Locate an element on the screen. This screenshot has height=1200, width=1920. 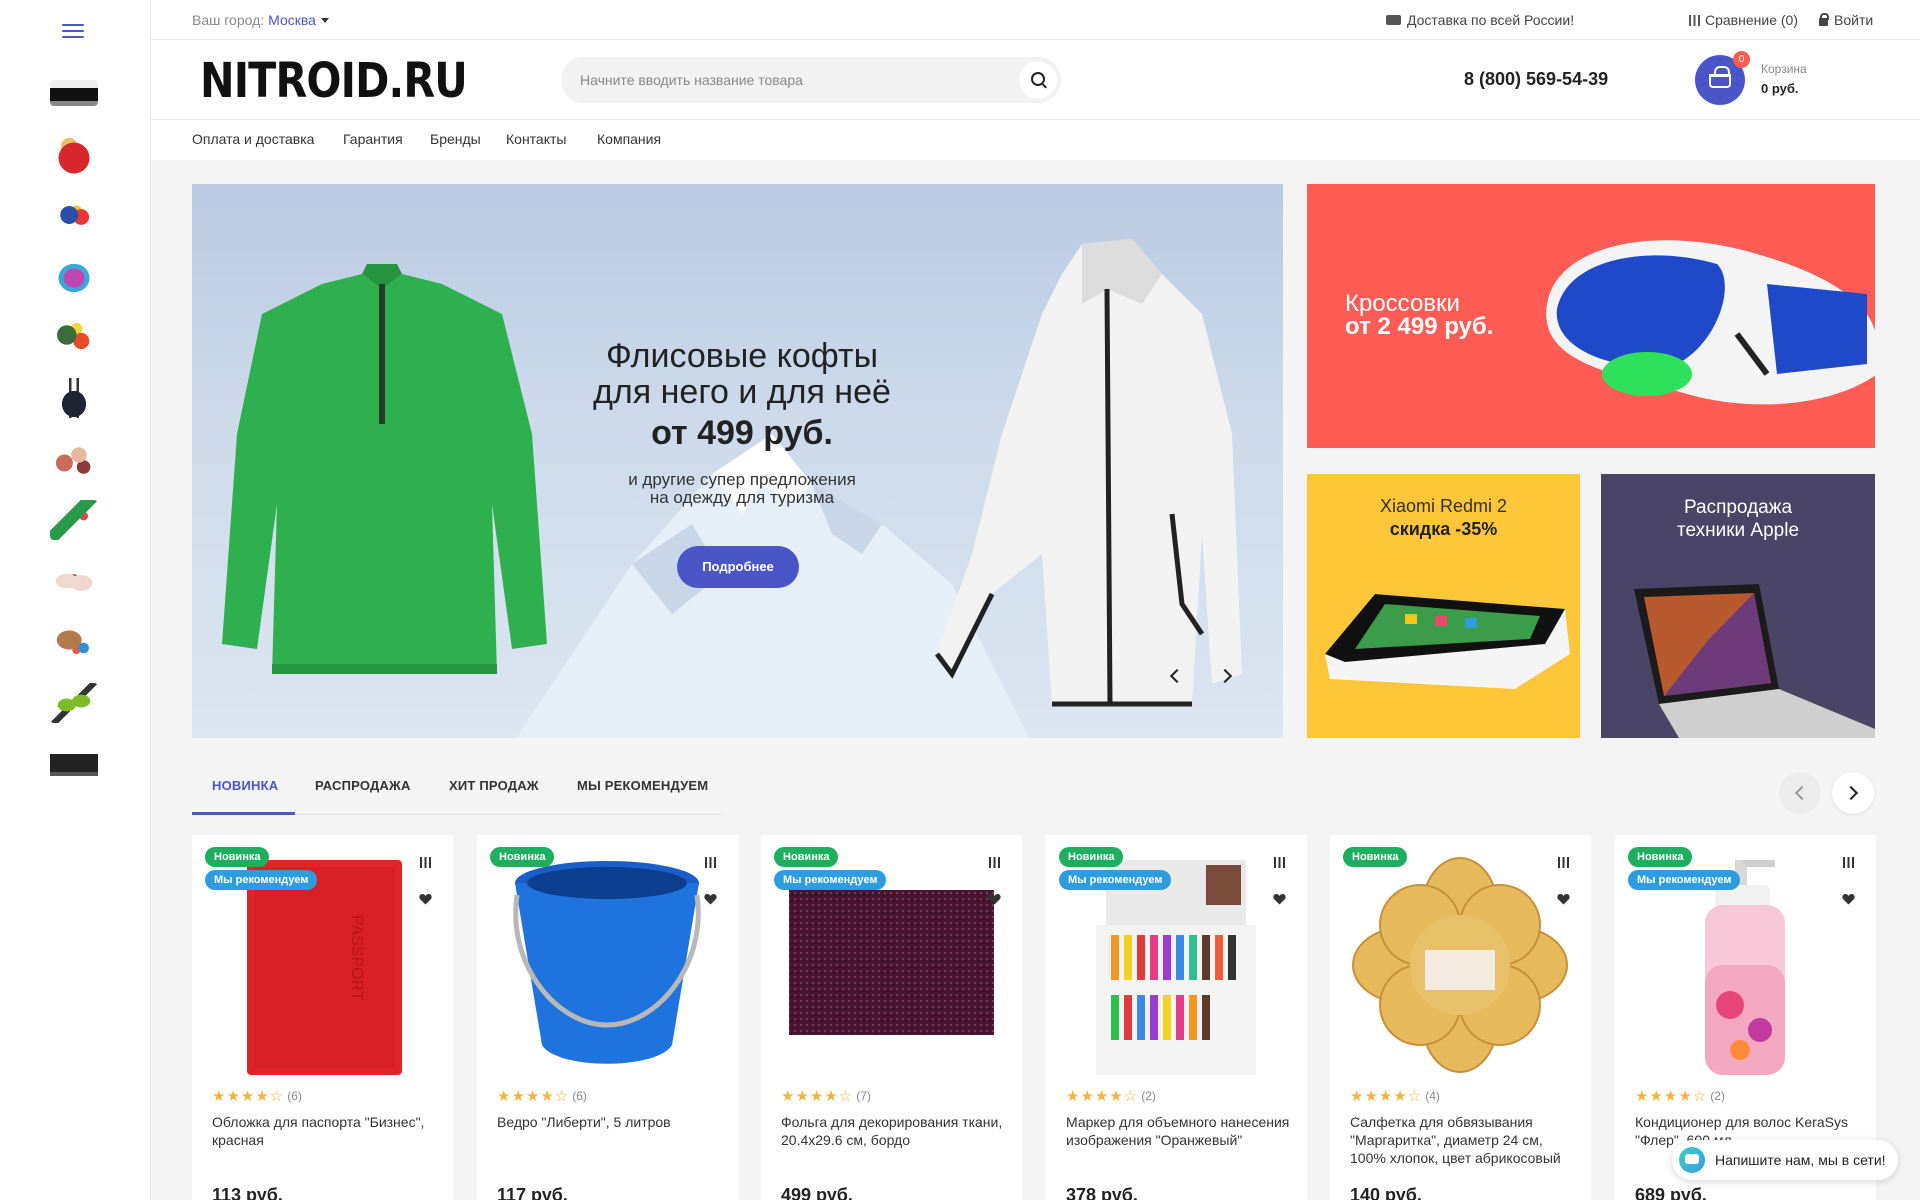
promo-apple: Распродажа техники Apple is located at coordinates (1738, 606).